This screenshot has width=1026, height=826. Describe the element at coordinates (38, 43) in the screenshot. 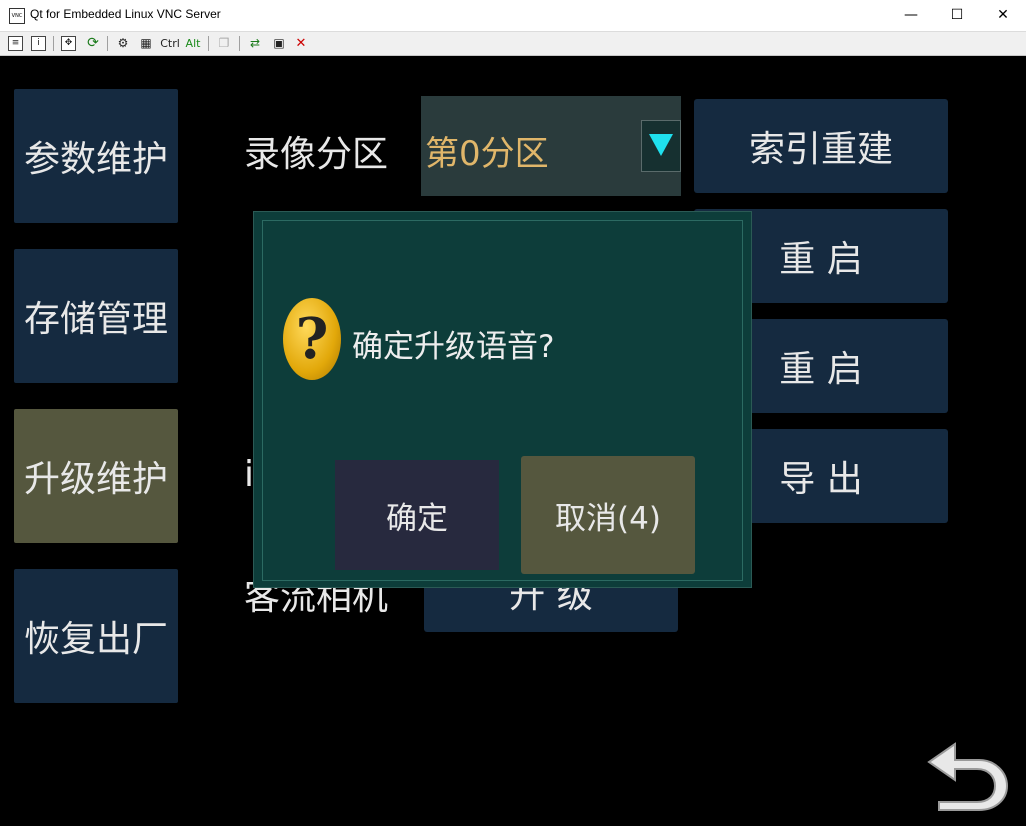

I see `info-icon: i` at that location.